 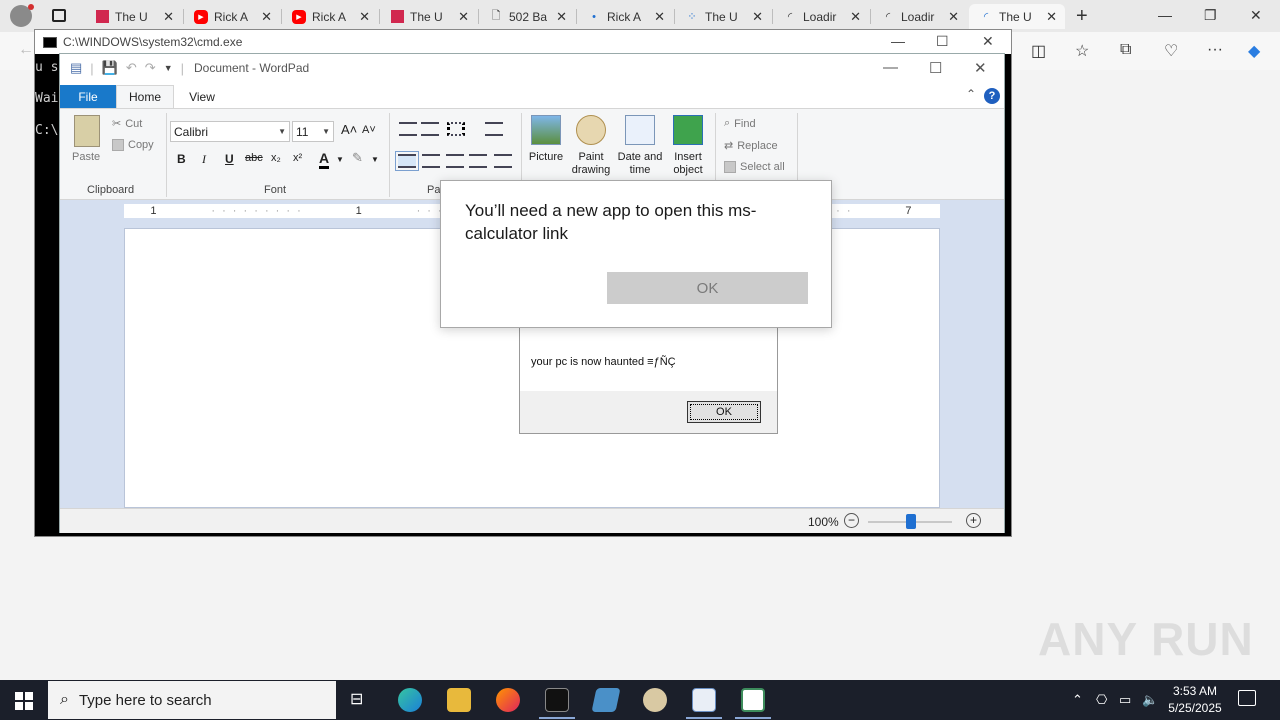 What do you see at coordinates (478, 161) in the screenshot?
I see `justify-icon` at bounding box center [478, 161].